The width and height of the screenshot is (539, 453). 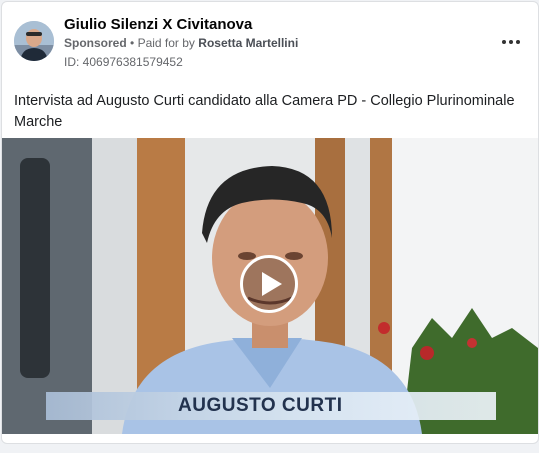 I want to click on play-icon, so click(x=271, y=284).